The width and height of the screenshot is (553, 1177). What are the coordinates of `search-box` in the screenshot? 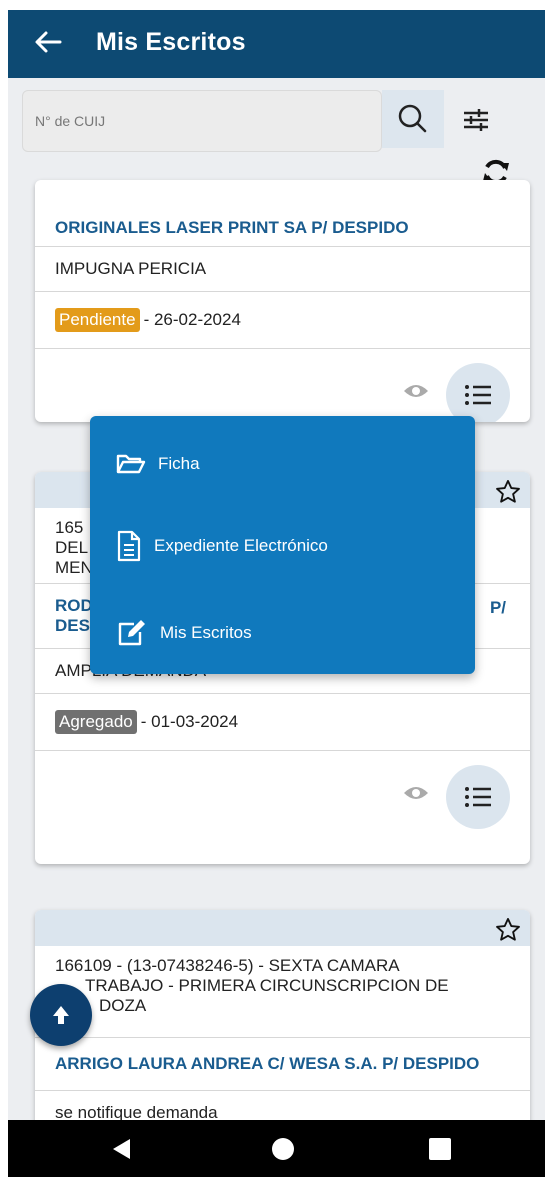 It's located at (202, 121).